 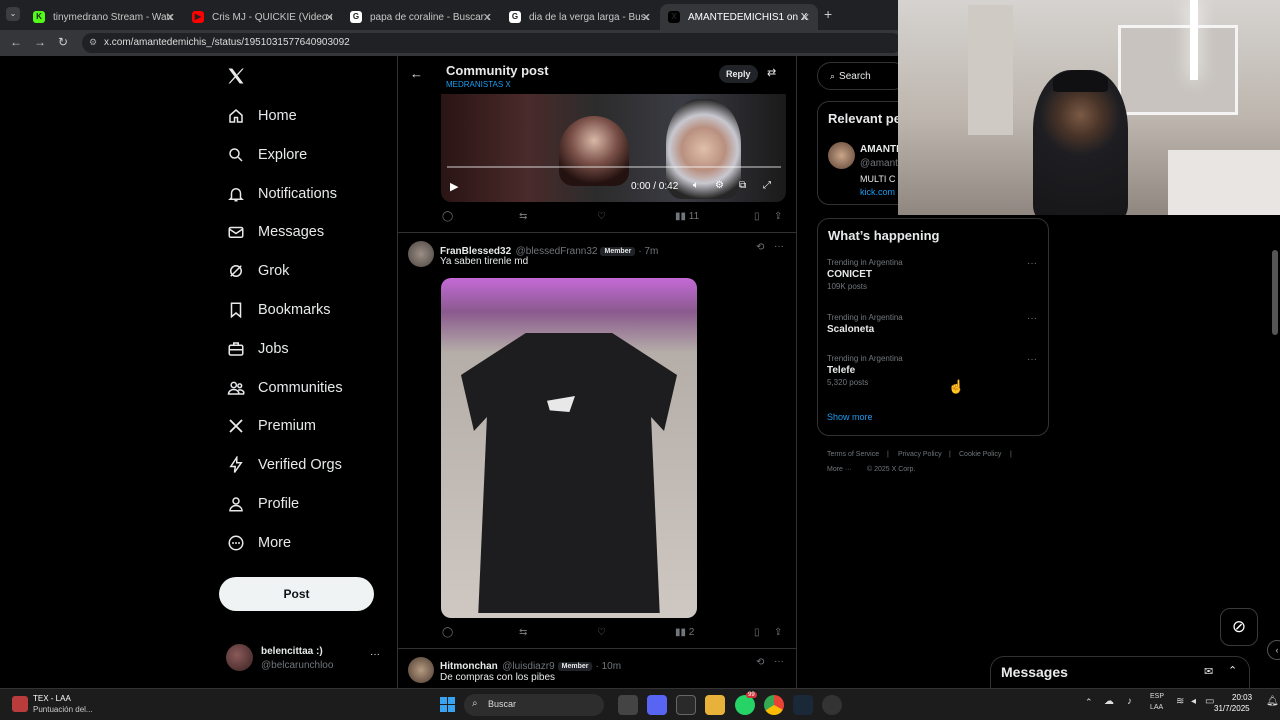 What do you see at coordinates (13, 14) in the screenshot?
I see `tab-list-chevron-icon: ⌄` at bounding box center [13, 14].